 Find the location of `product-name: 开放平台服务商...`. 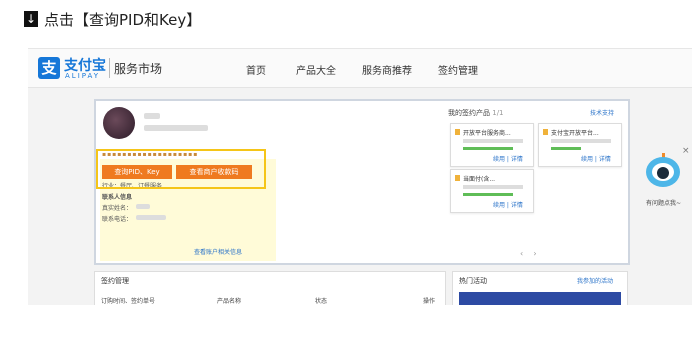

product-name: 开放平台服务商... is located at coordinates (487, 133).